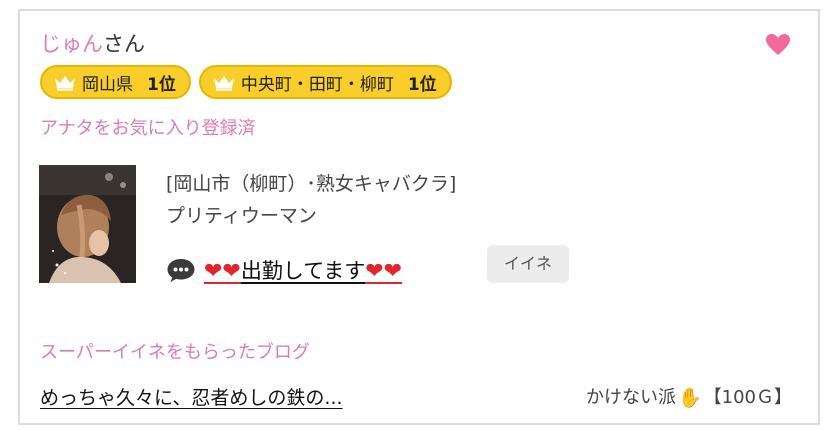  I want to click on message-text: 出勤してます, so click(303, 271).